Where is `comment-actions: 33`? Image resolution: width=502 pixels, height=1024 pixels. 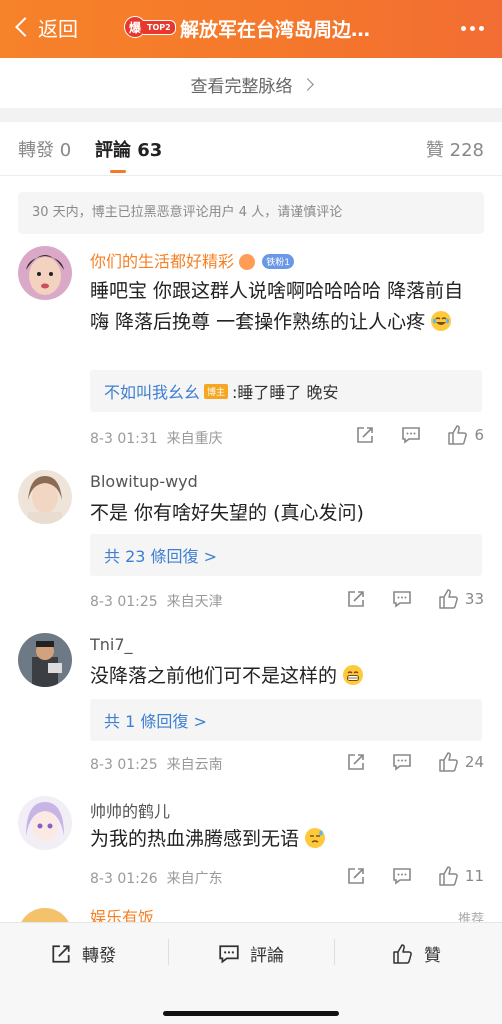
comment-actions: 33 is located at coordinates (402, 599).